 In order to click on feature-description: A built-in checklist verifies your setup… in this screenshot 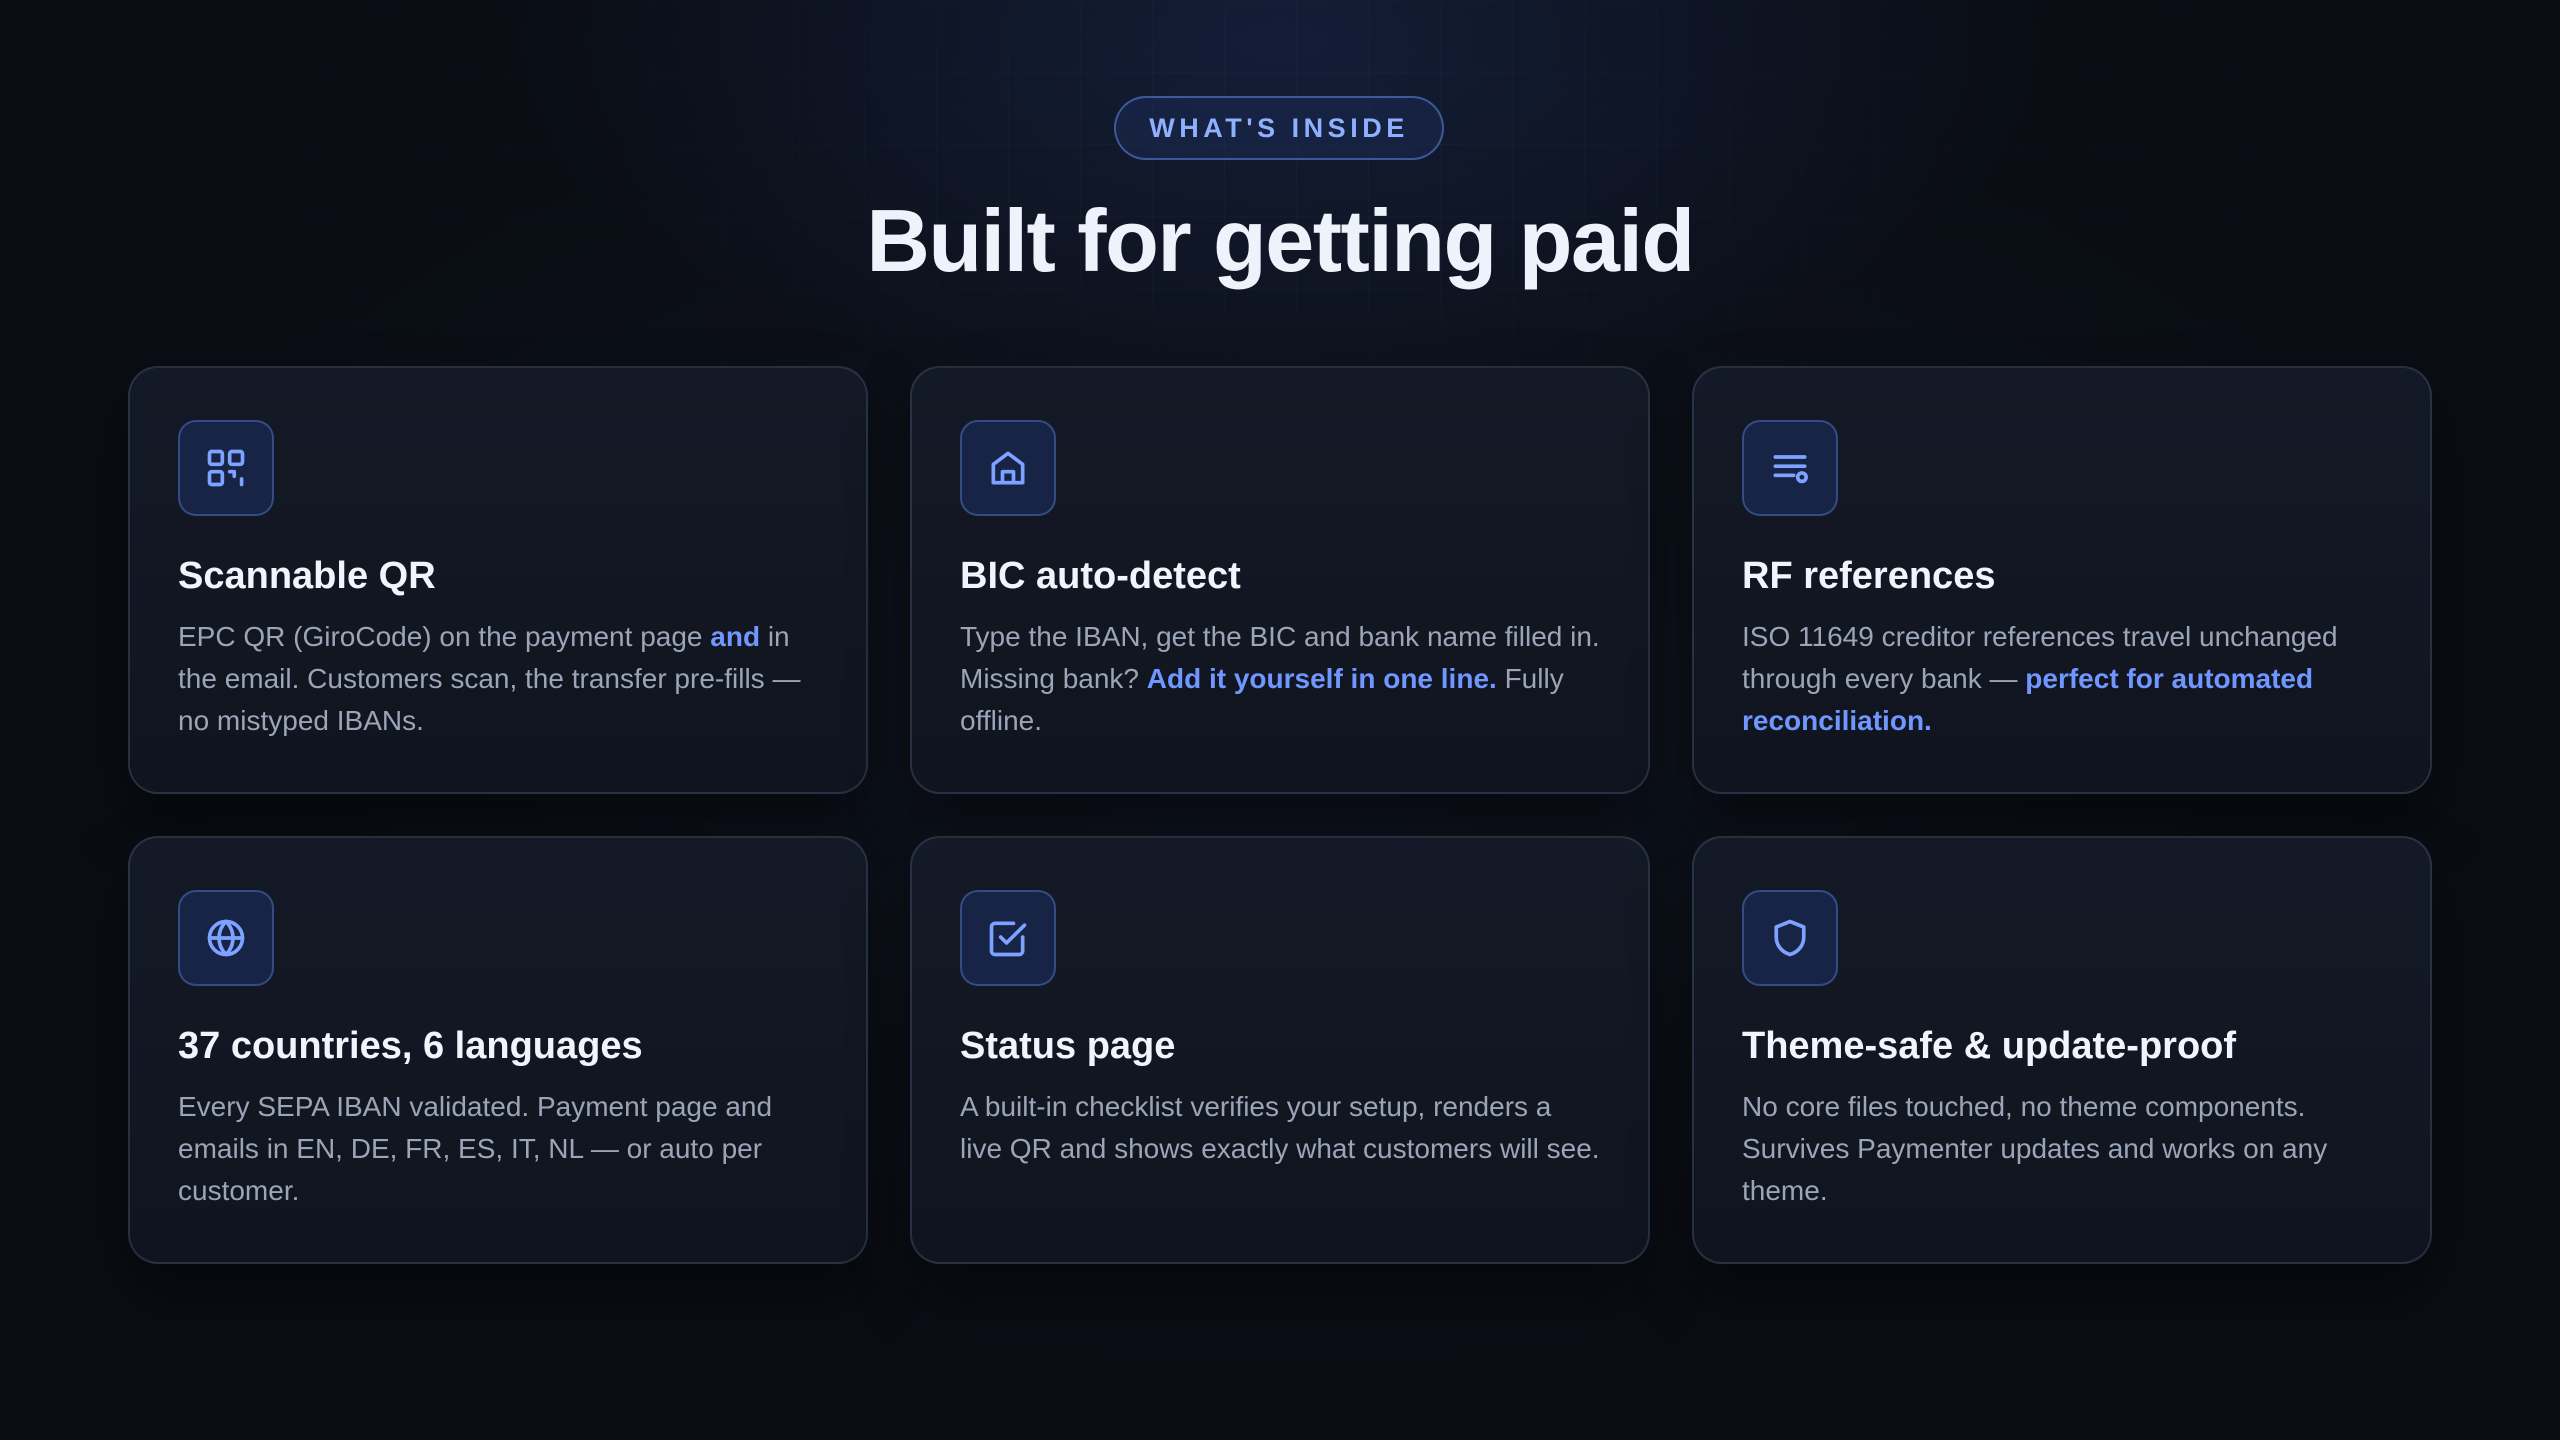, I will do `click(1280, 1128)`.